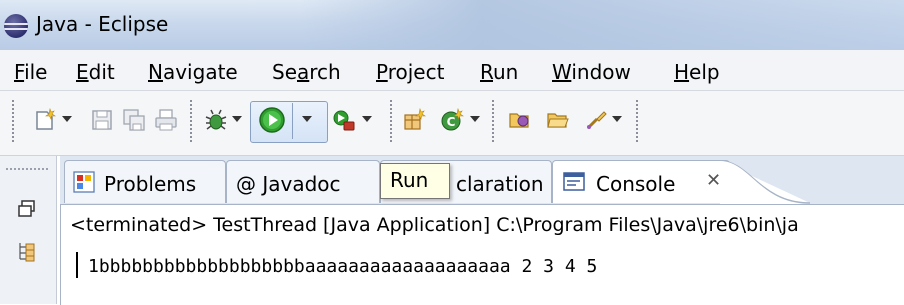 The image size is (904, 305). Describe the element at coordinates (591, 72) in the screenshot. I see `menu-window: Window` at that location.